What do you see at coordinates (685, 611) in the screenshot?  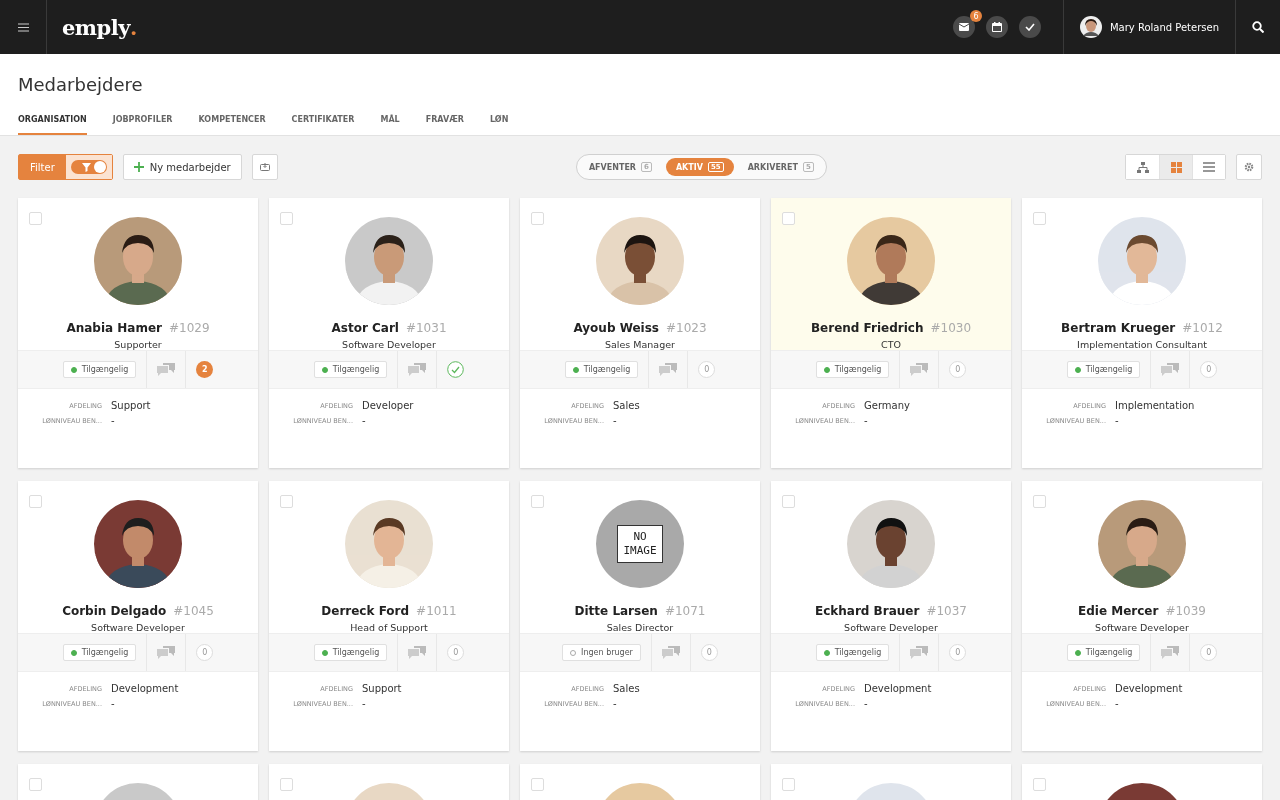 I see `employee-number: #1071` at bounding box center [685, 611].